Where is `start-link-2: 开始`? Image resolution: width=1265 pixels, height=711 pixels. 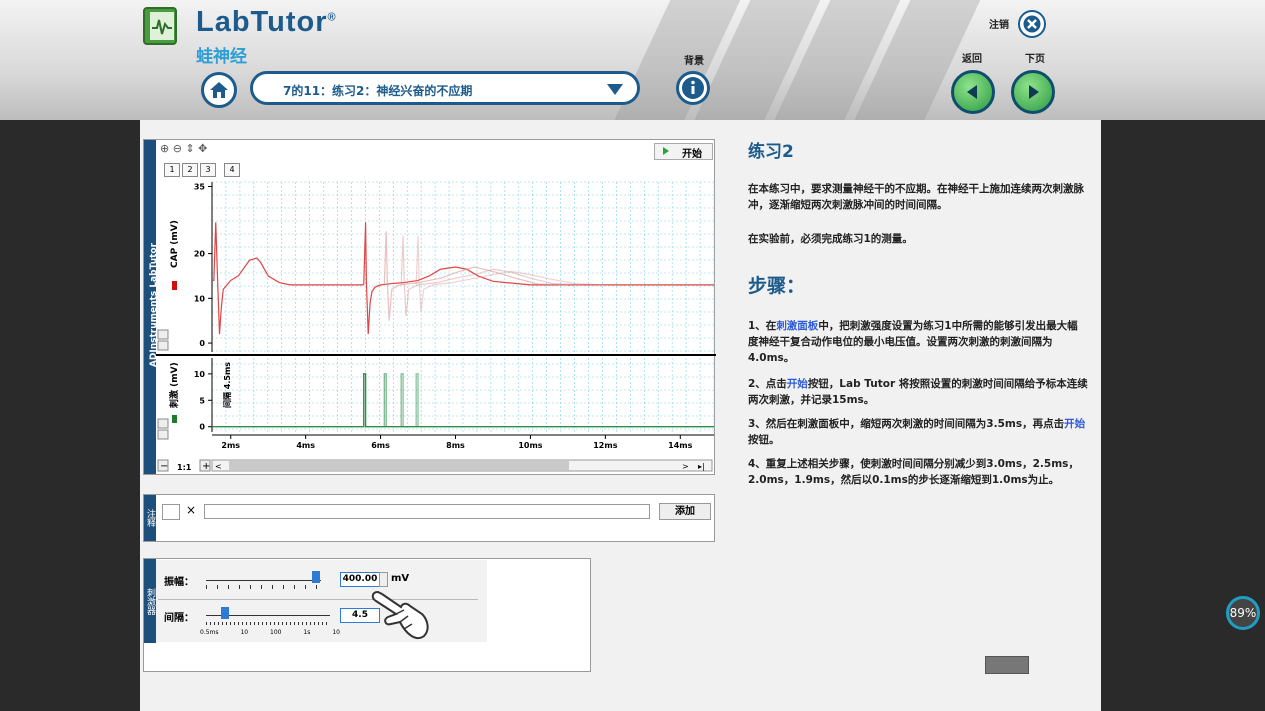 start-link-2: 开始 is located at coordinates (1074, 424).